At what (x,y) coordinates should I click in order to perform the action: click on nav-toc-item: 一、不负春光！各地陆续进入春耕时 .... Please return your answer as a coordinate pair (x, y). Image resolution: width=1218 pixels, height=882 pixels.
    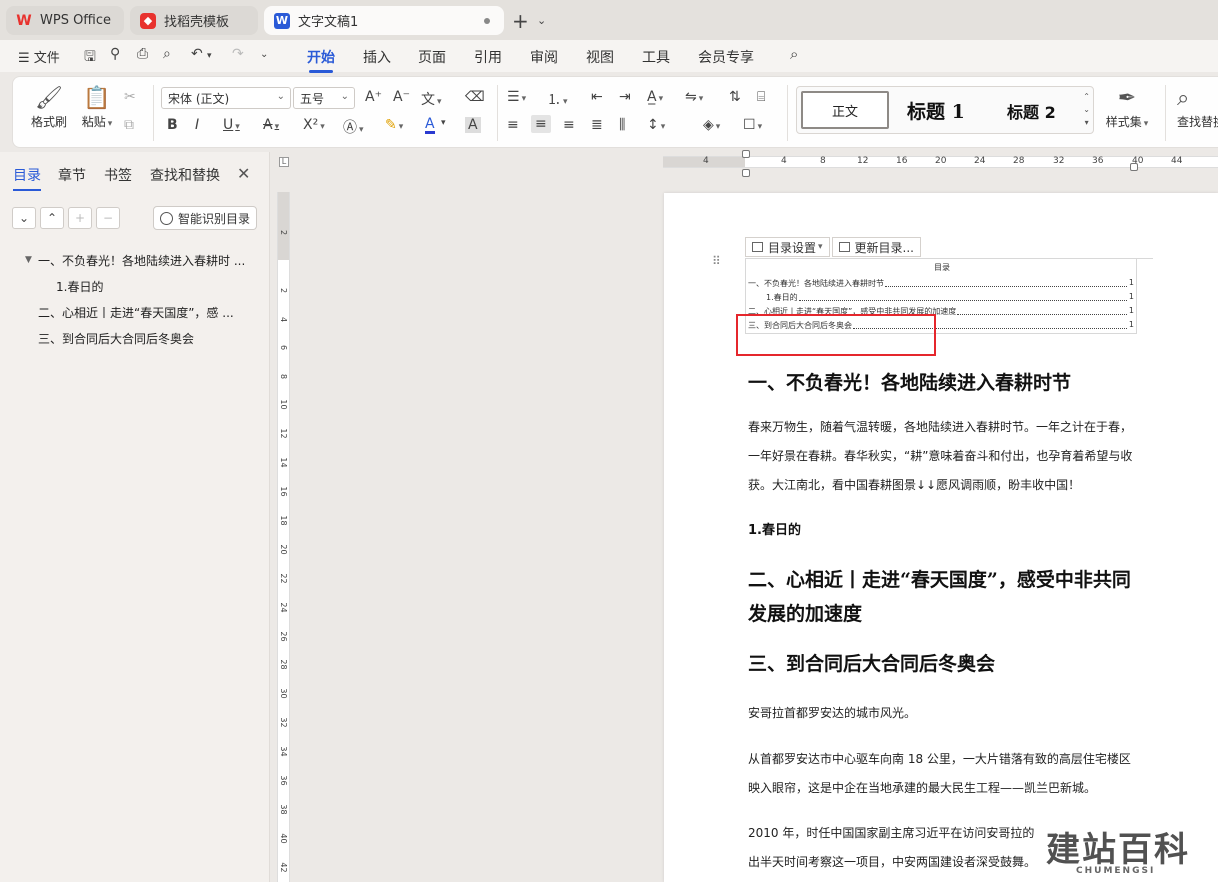
    Looking at the image, I should click on (141, 260).